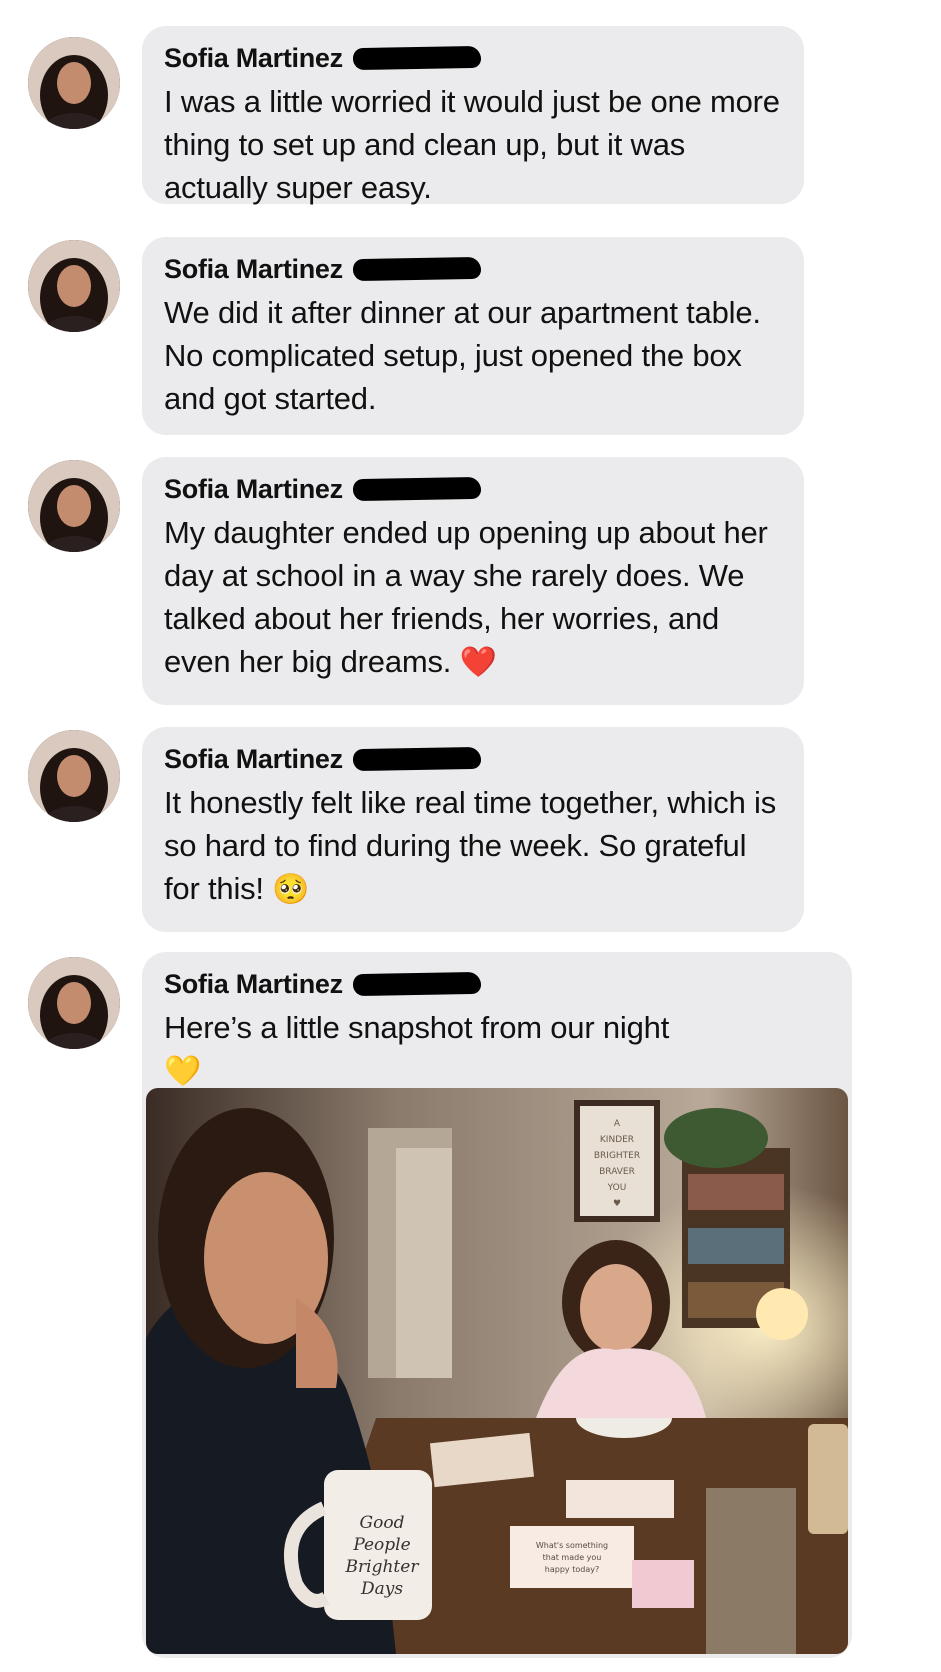 The image size is (941, 1672). I want to click on card-text: What's something, so click(572, 1545).